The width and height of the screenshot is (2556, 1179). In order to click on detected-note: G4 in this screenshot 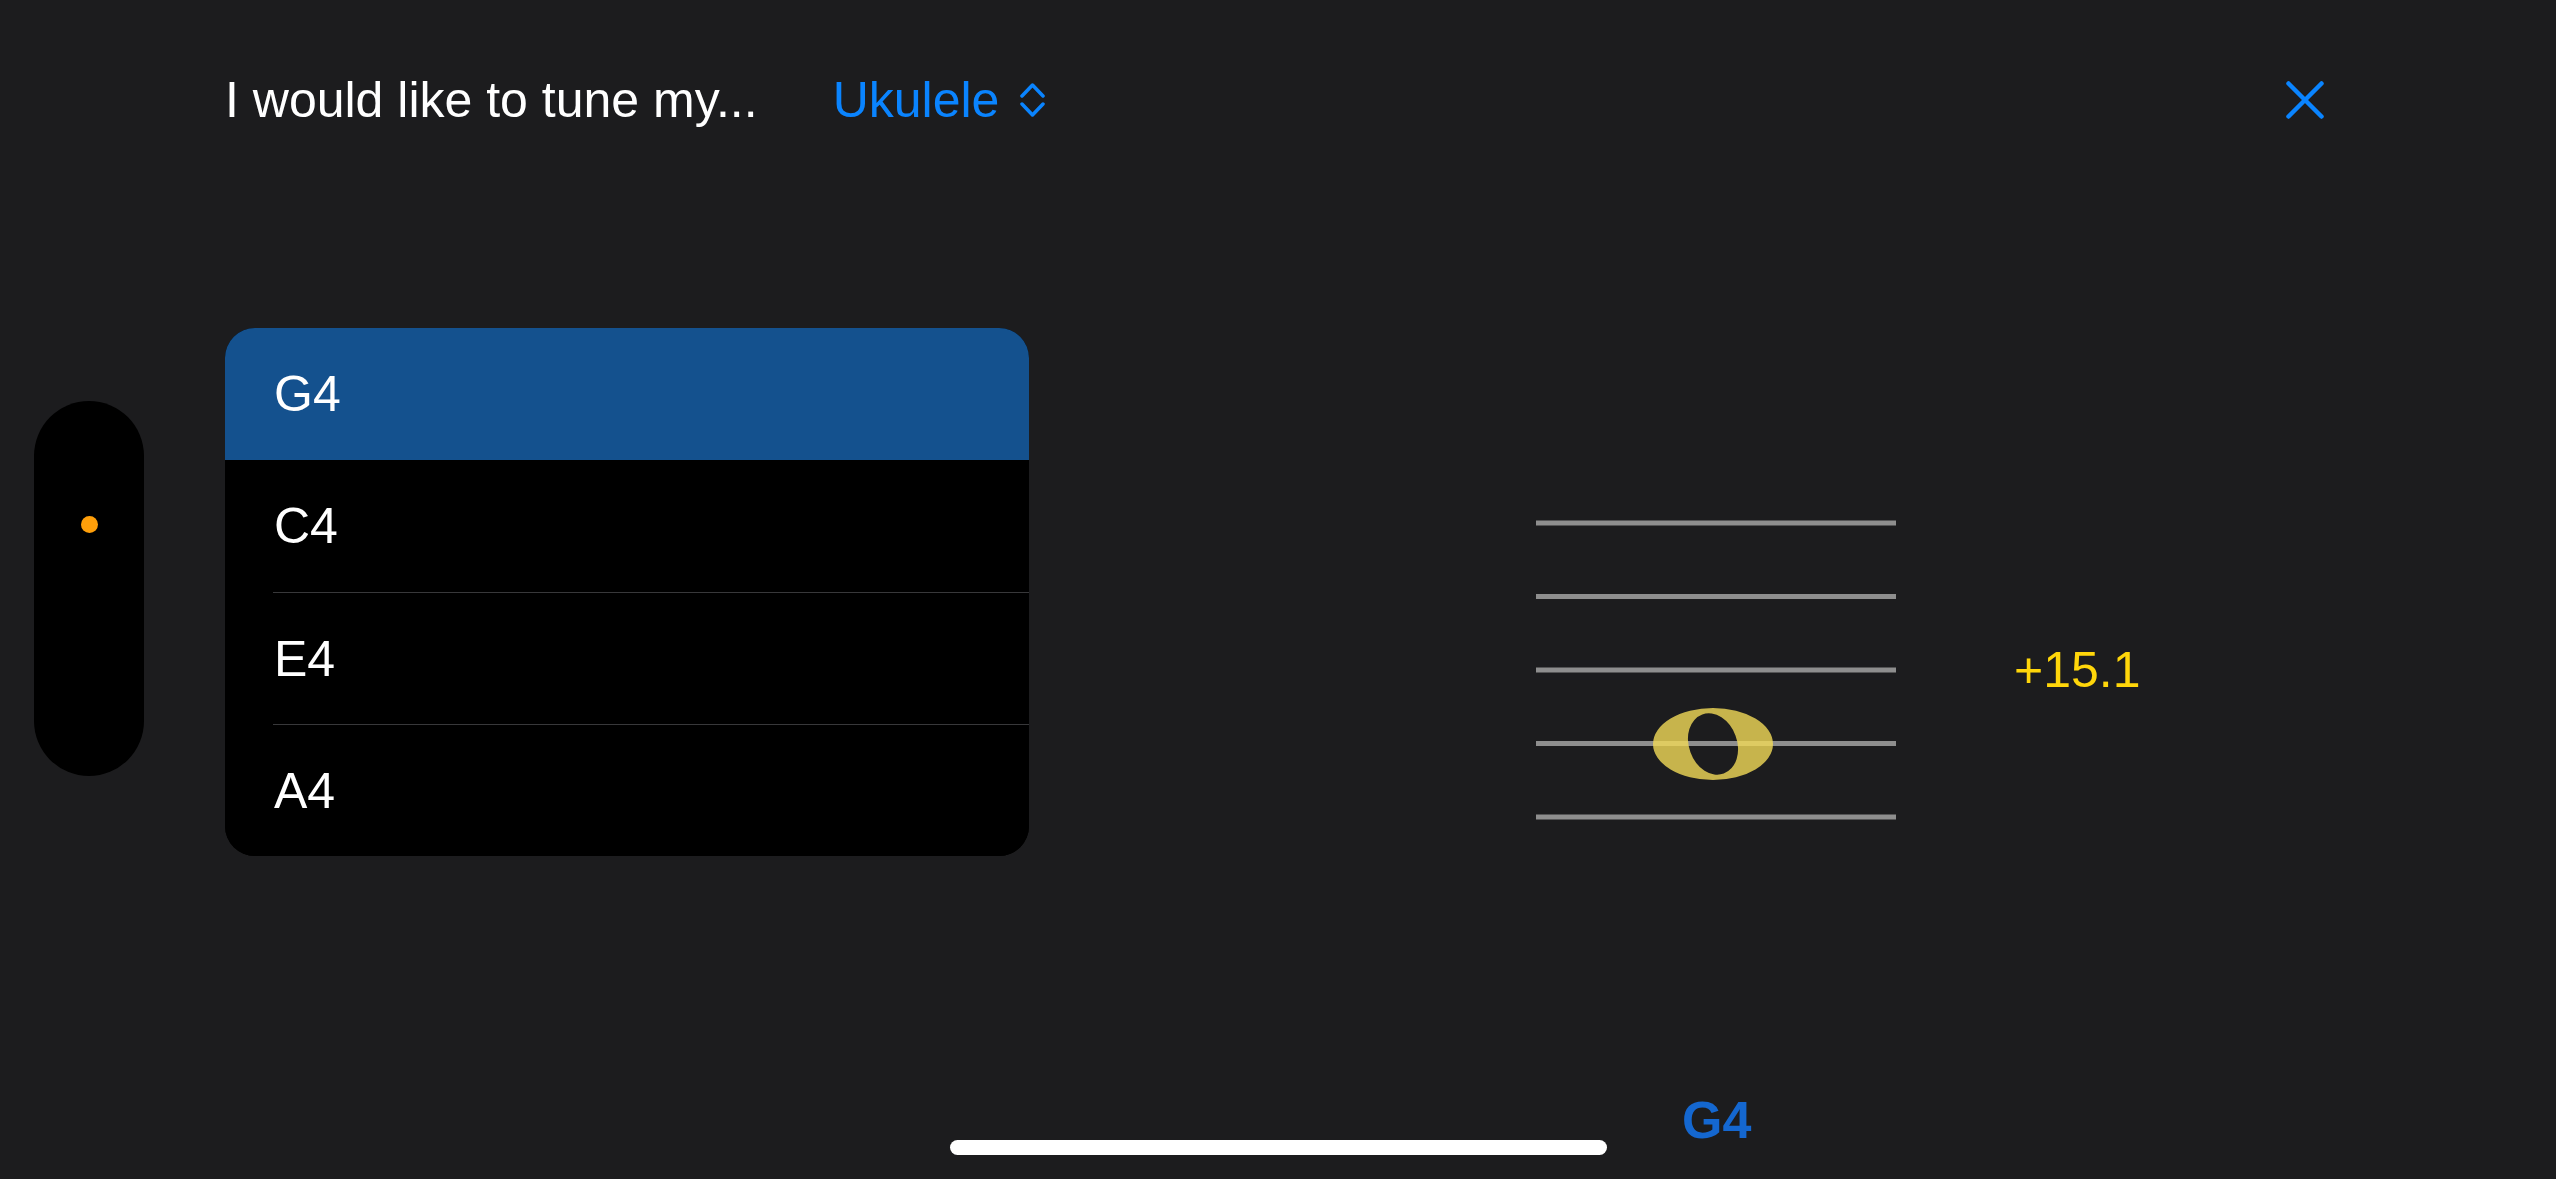, I will do `click(1717, 1120)`.